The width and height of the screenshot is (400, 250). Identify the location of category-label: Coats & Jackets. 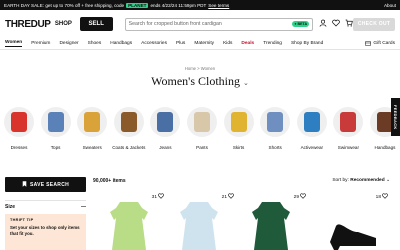
(129, 147).